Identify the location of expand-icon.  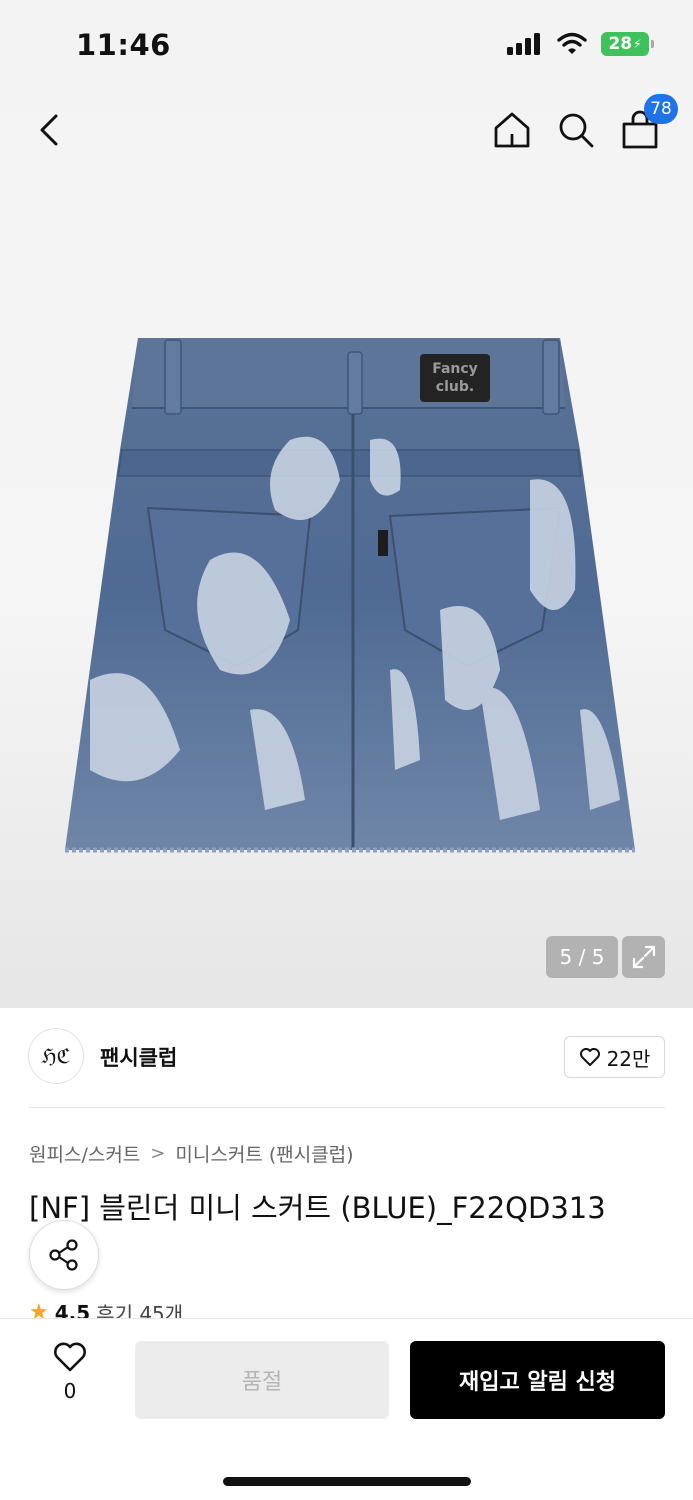
(643, 957).